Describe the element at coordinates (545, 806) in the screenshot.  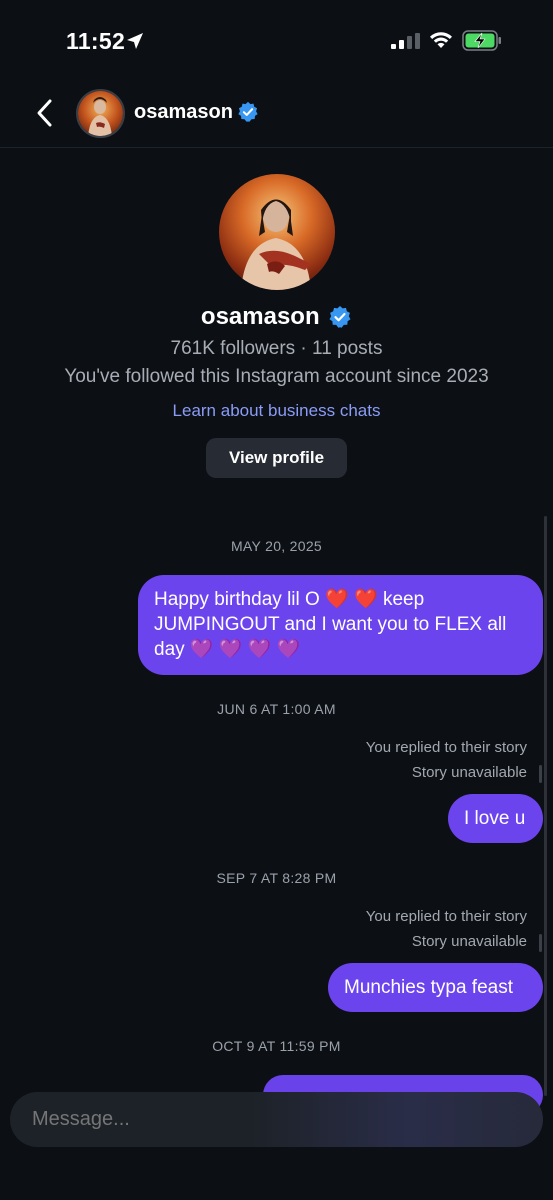
I see `scrollbar` at that location.